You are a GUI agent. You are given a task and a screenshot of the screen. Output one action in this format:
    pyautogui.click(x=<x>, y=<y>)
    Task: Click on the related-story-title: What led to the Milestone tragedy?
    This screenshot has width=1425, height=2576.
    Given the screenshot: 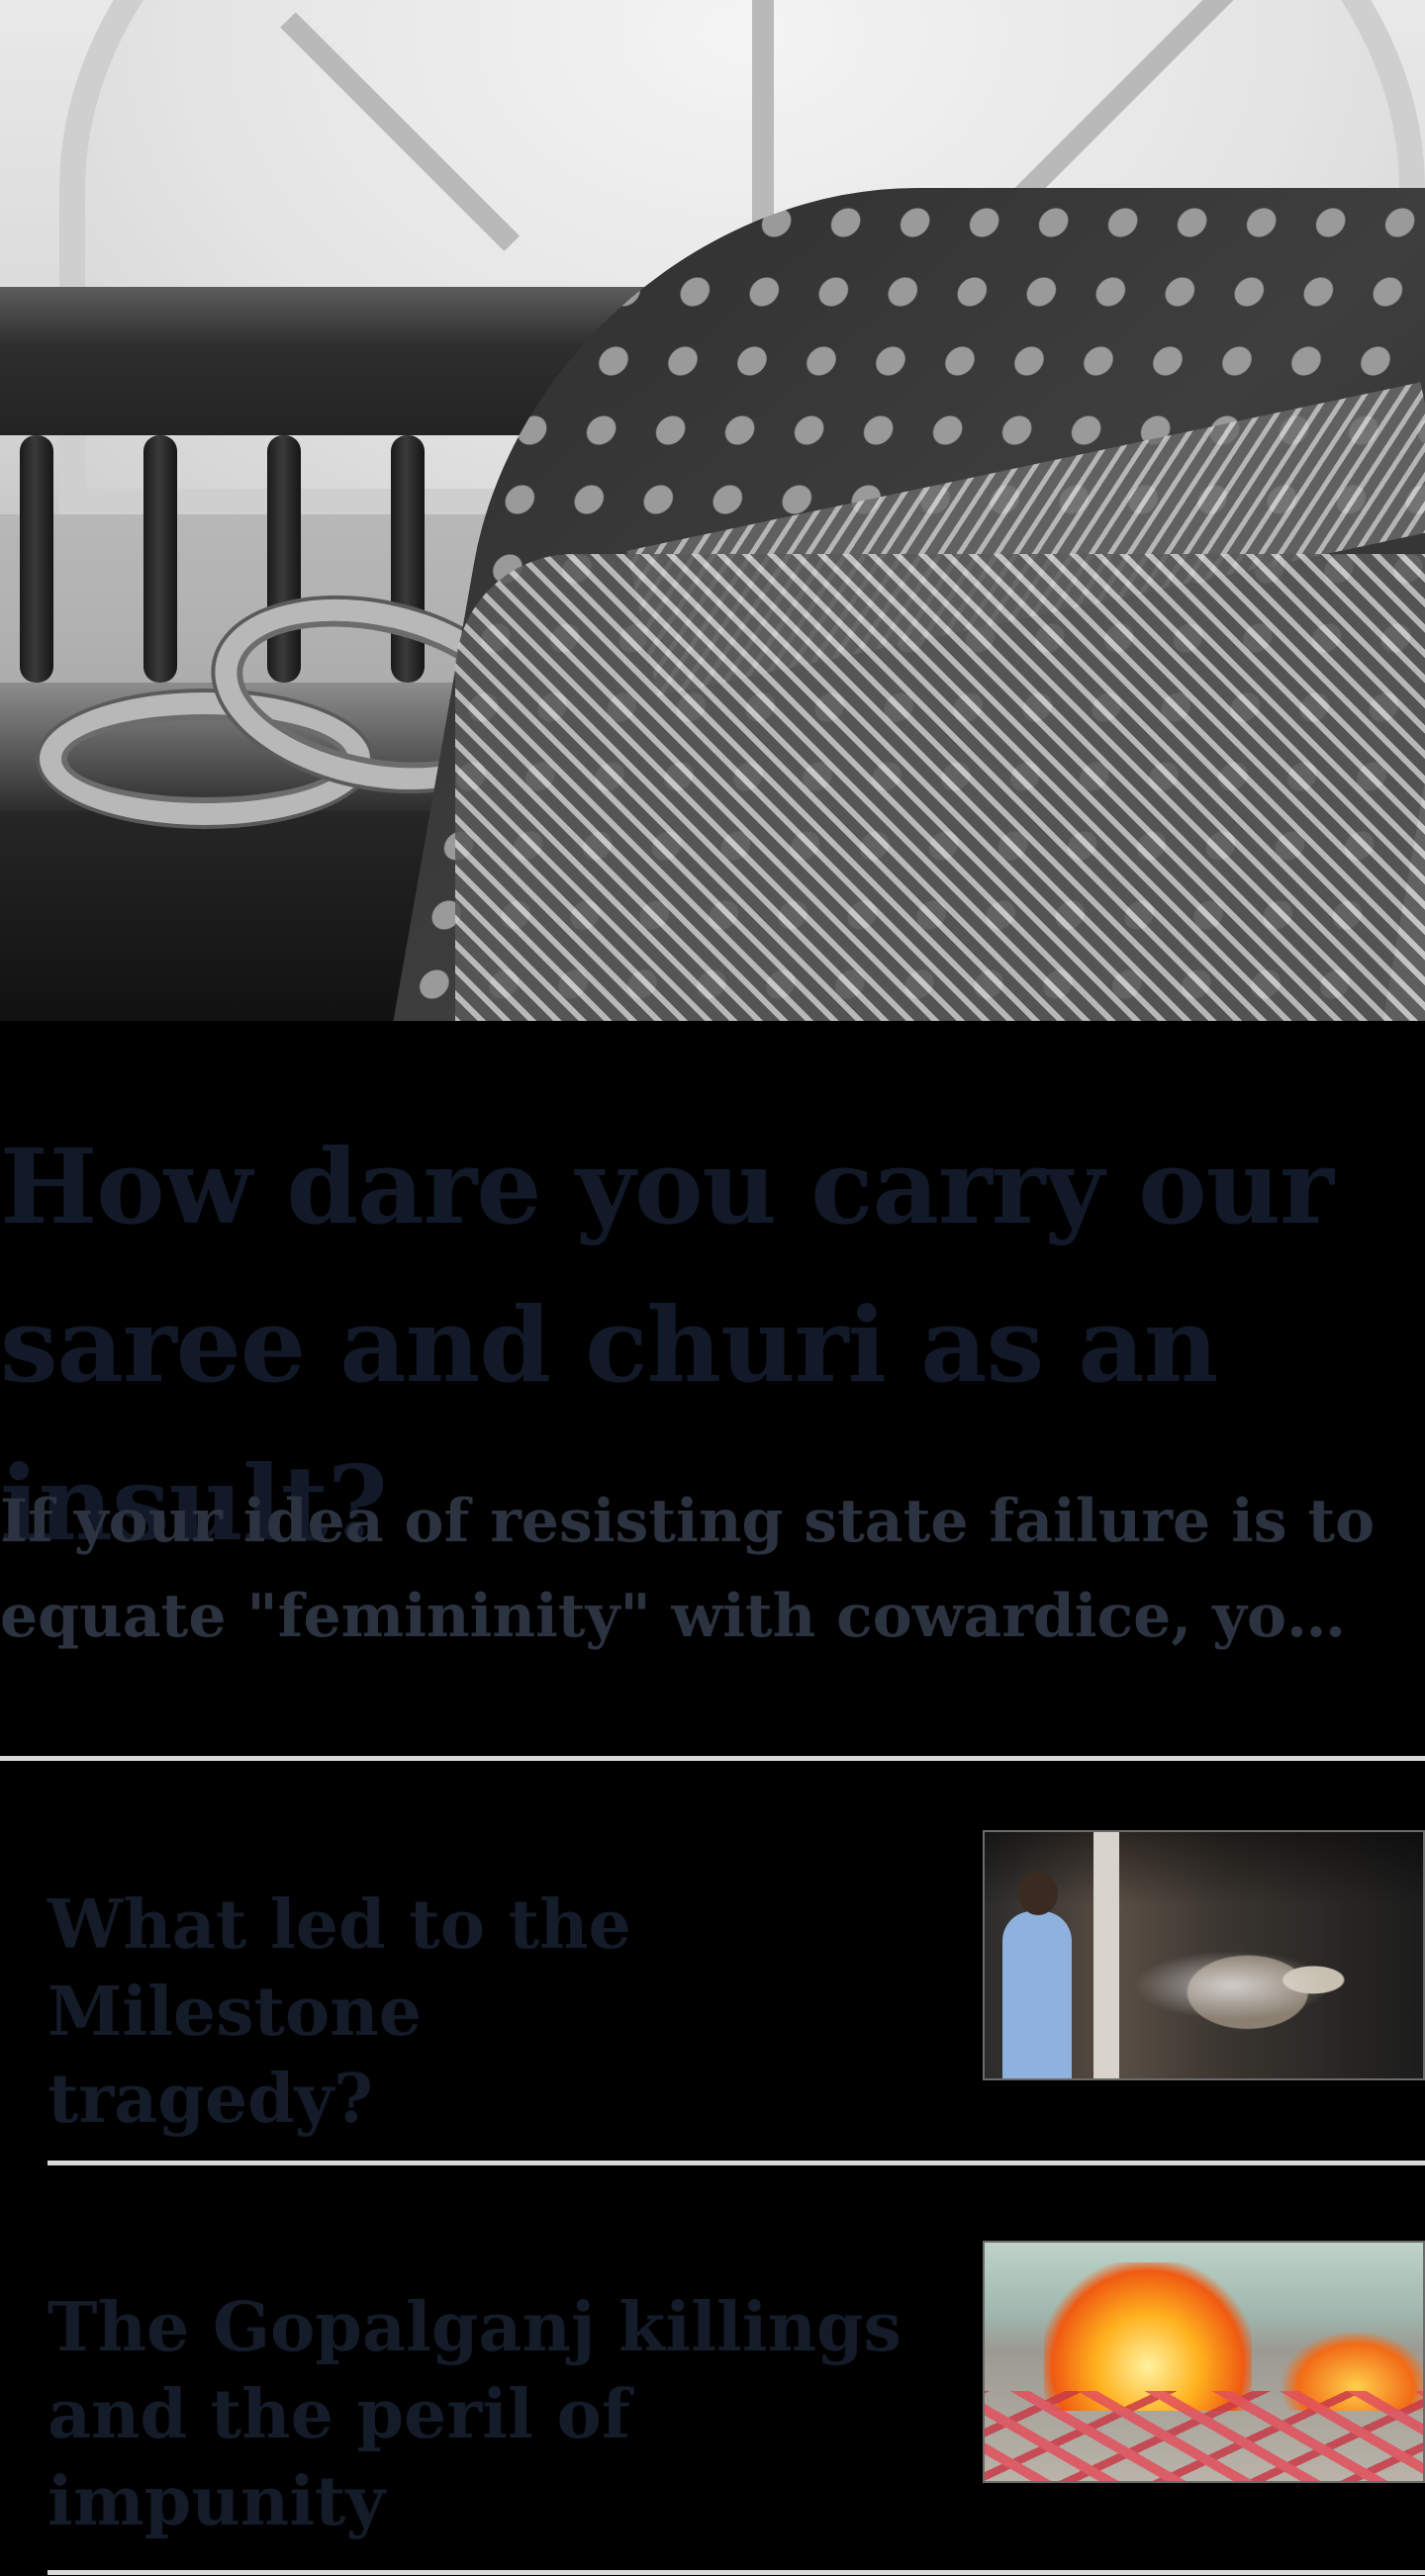 What is the action you would take?
    pyautogui.click(x=513, y=2012)
    